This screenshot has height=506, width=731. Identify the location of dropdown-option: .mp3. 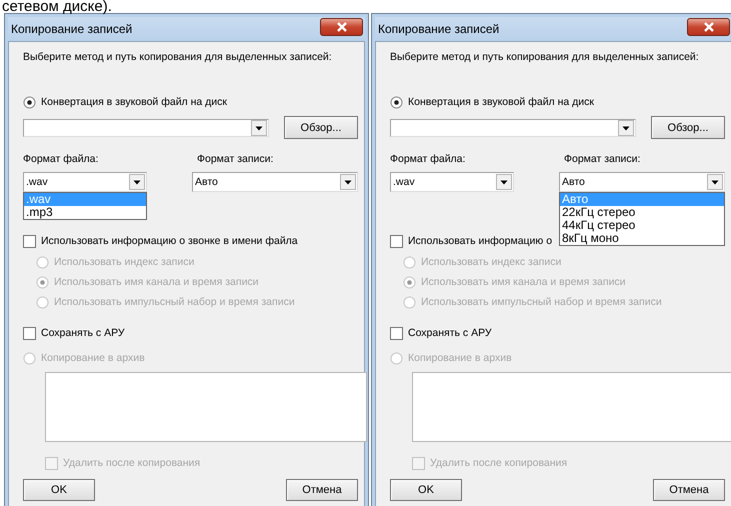
(85, 212).